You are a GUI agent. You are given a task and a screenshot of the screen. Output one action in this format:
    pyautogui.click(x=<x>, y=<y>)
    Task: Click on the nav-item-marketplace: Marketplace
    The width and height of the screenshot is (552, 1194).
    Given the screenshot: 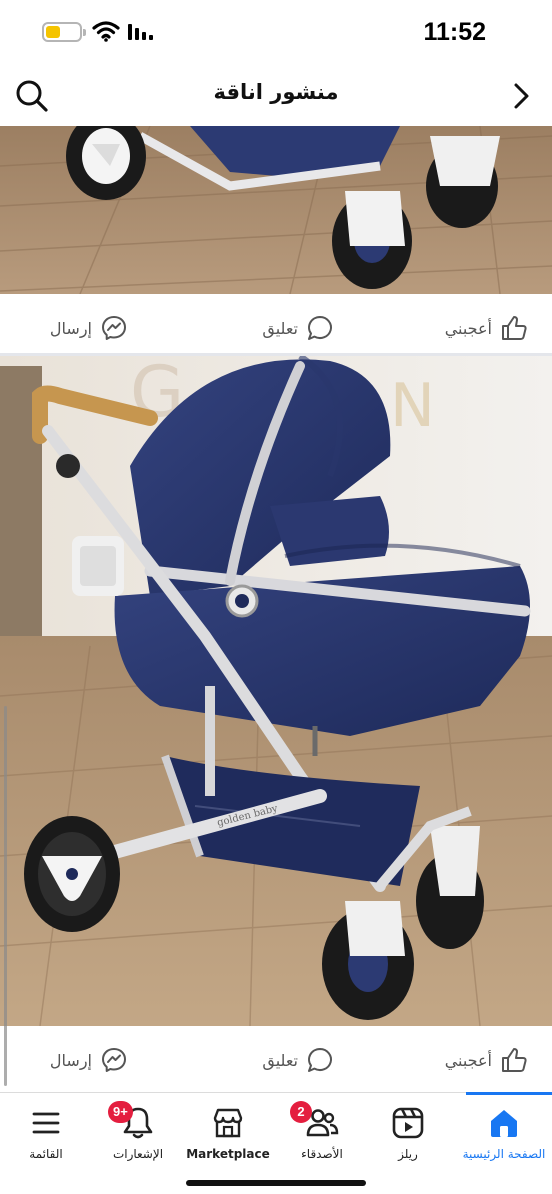 What is the action you would take?
    pyautogui.click(x=228, y=1133)
    